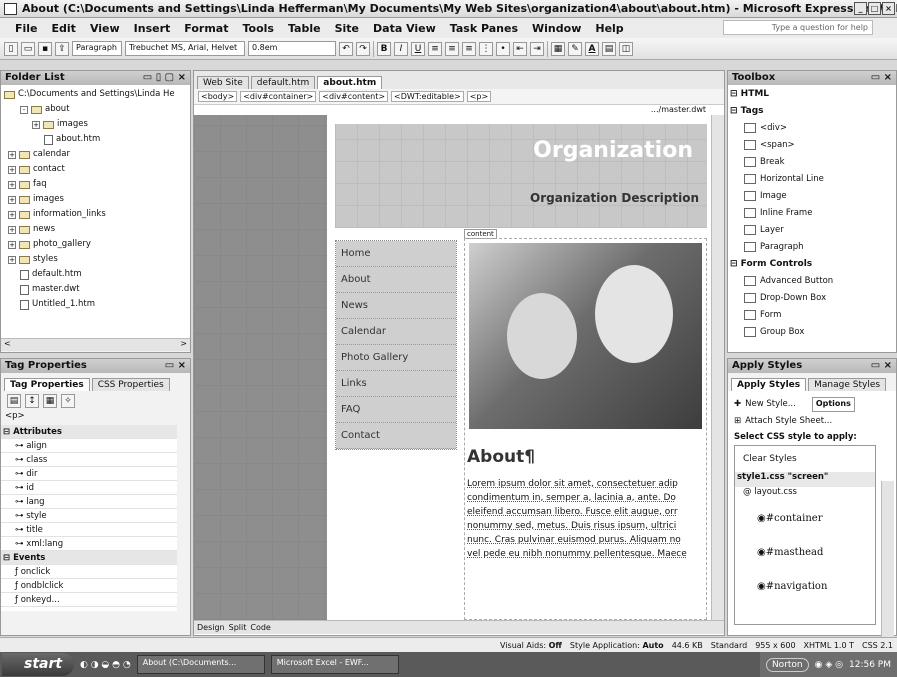  Describe the element at coordinates (257, 28) in the screenshot. I see `menu-tools: Tools` at that location.